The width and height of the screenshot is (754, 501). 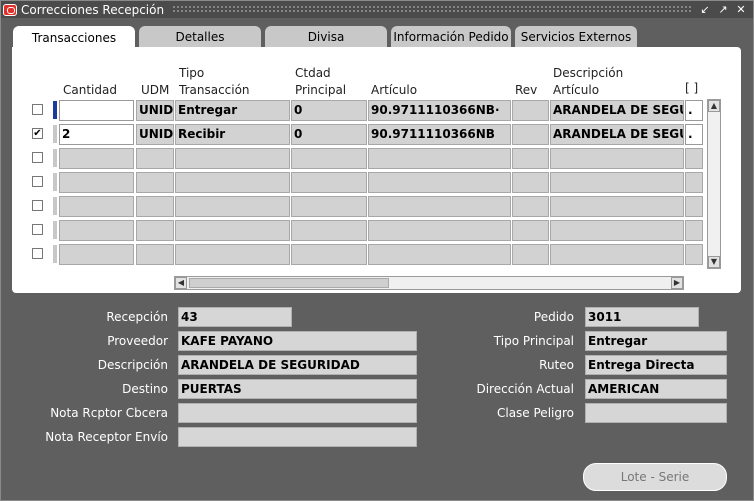 What do you see at coordinates (200, 37) in the screenshot?
I see `tab-detalles: Detalles` at bounding box center [200, 37].